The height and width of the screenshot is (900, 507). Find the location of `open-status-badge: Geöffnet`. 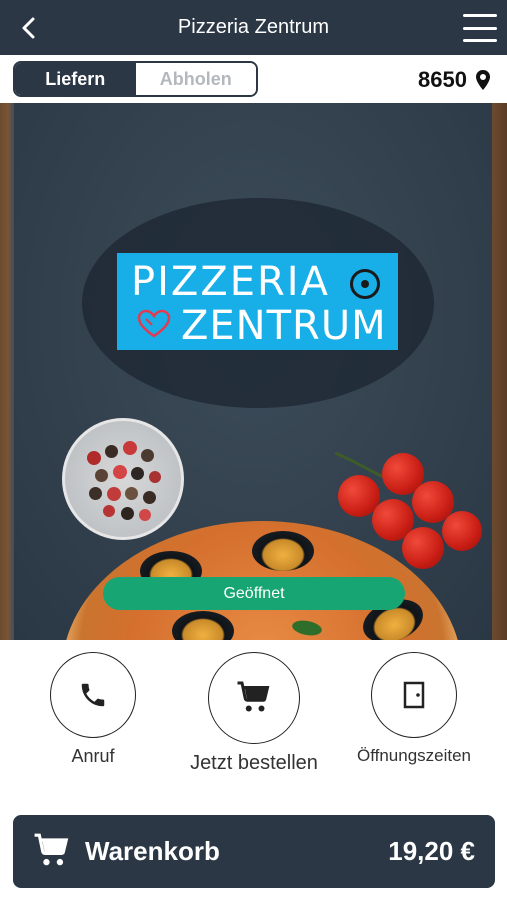

open-status-badge: Geöffnet is located at coordinates (254, 593).